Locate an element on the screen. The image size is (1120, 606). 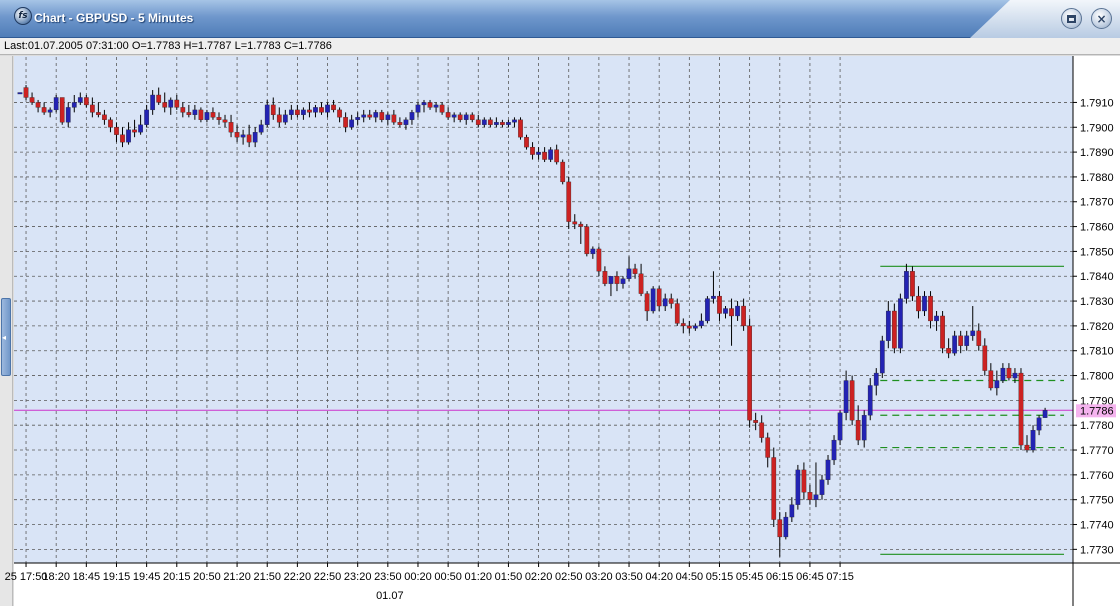
last-price-label: 1.7786 is located at coordinates (1097, 411).